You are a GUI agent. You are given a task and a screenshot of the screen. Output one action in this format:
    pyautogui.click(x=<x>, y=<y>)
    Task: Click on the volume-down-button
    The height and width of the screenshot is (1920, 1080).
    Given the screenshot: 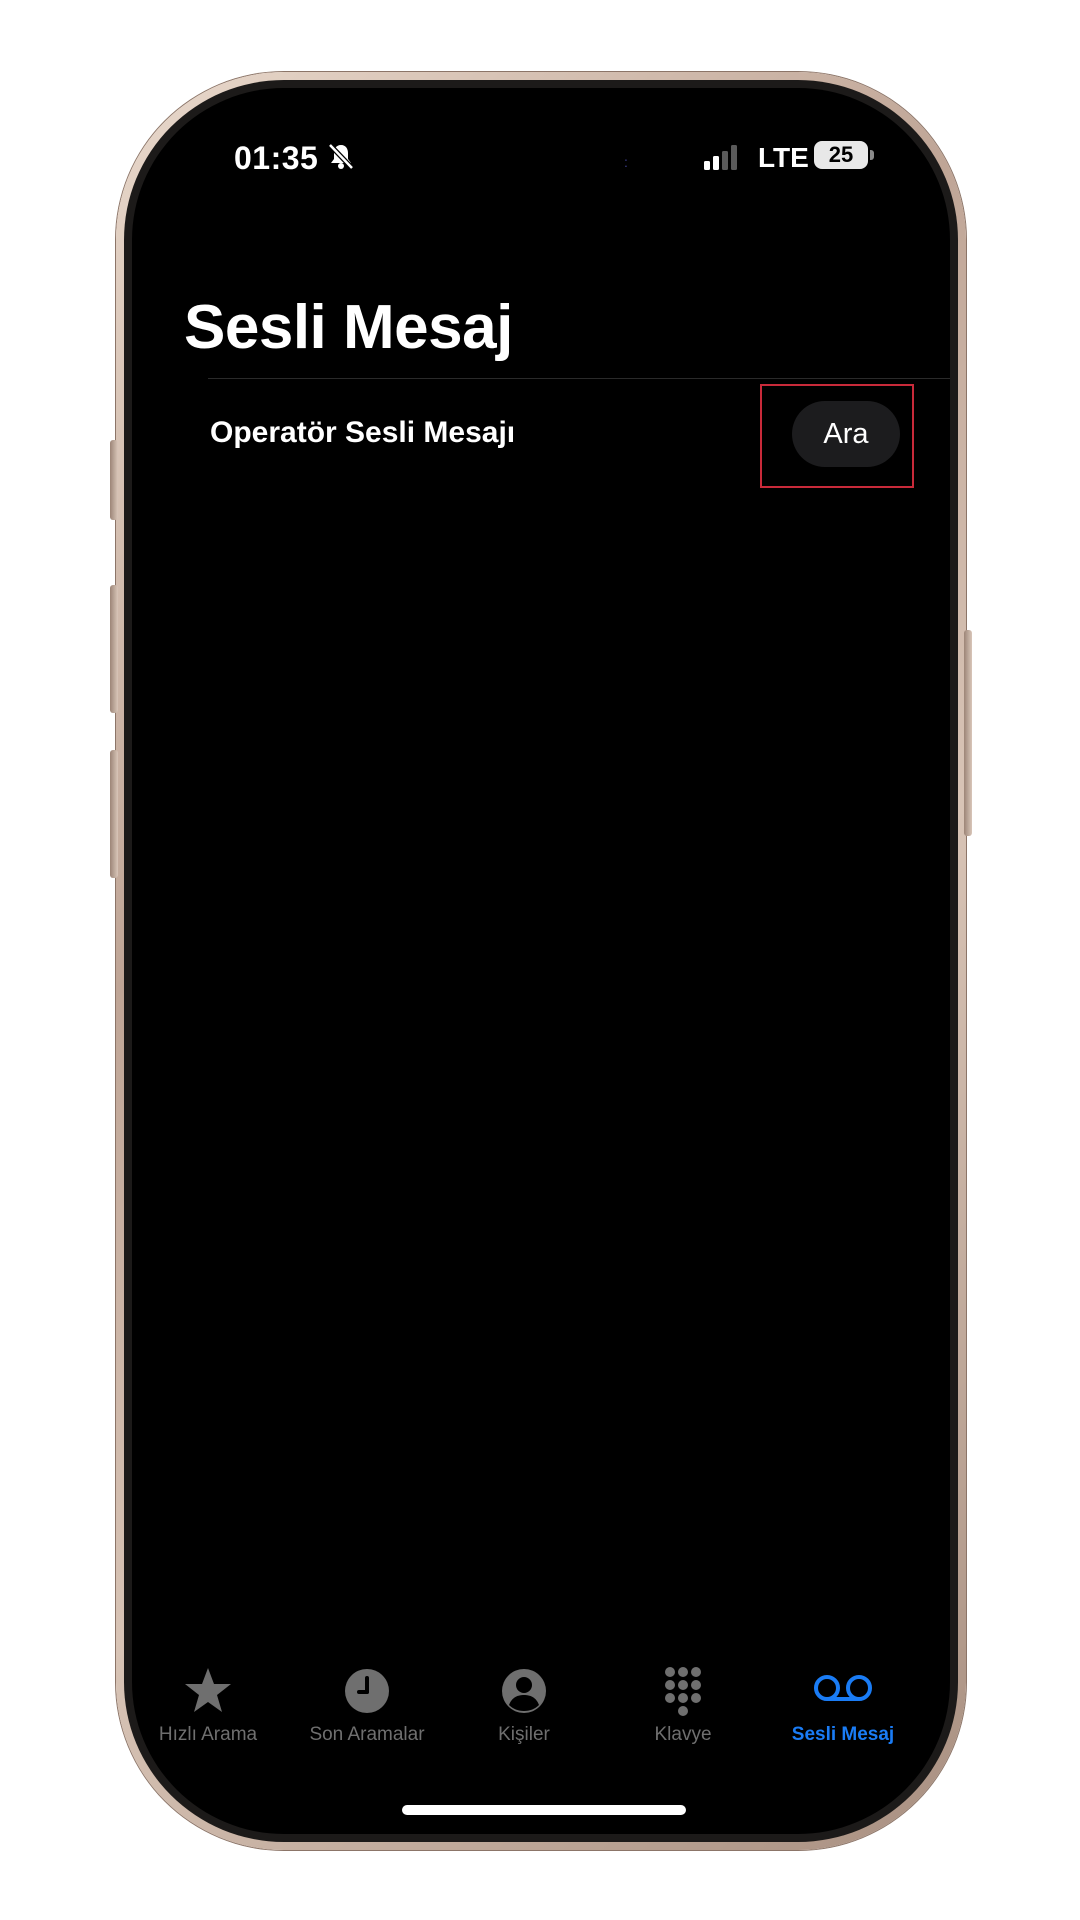 What is the action you would take?
    pyautogui.click(x=114, y=814)
    